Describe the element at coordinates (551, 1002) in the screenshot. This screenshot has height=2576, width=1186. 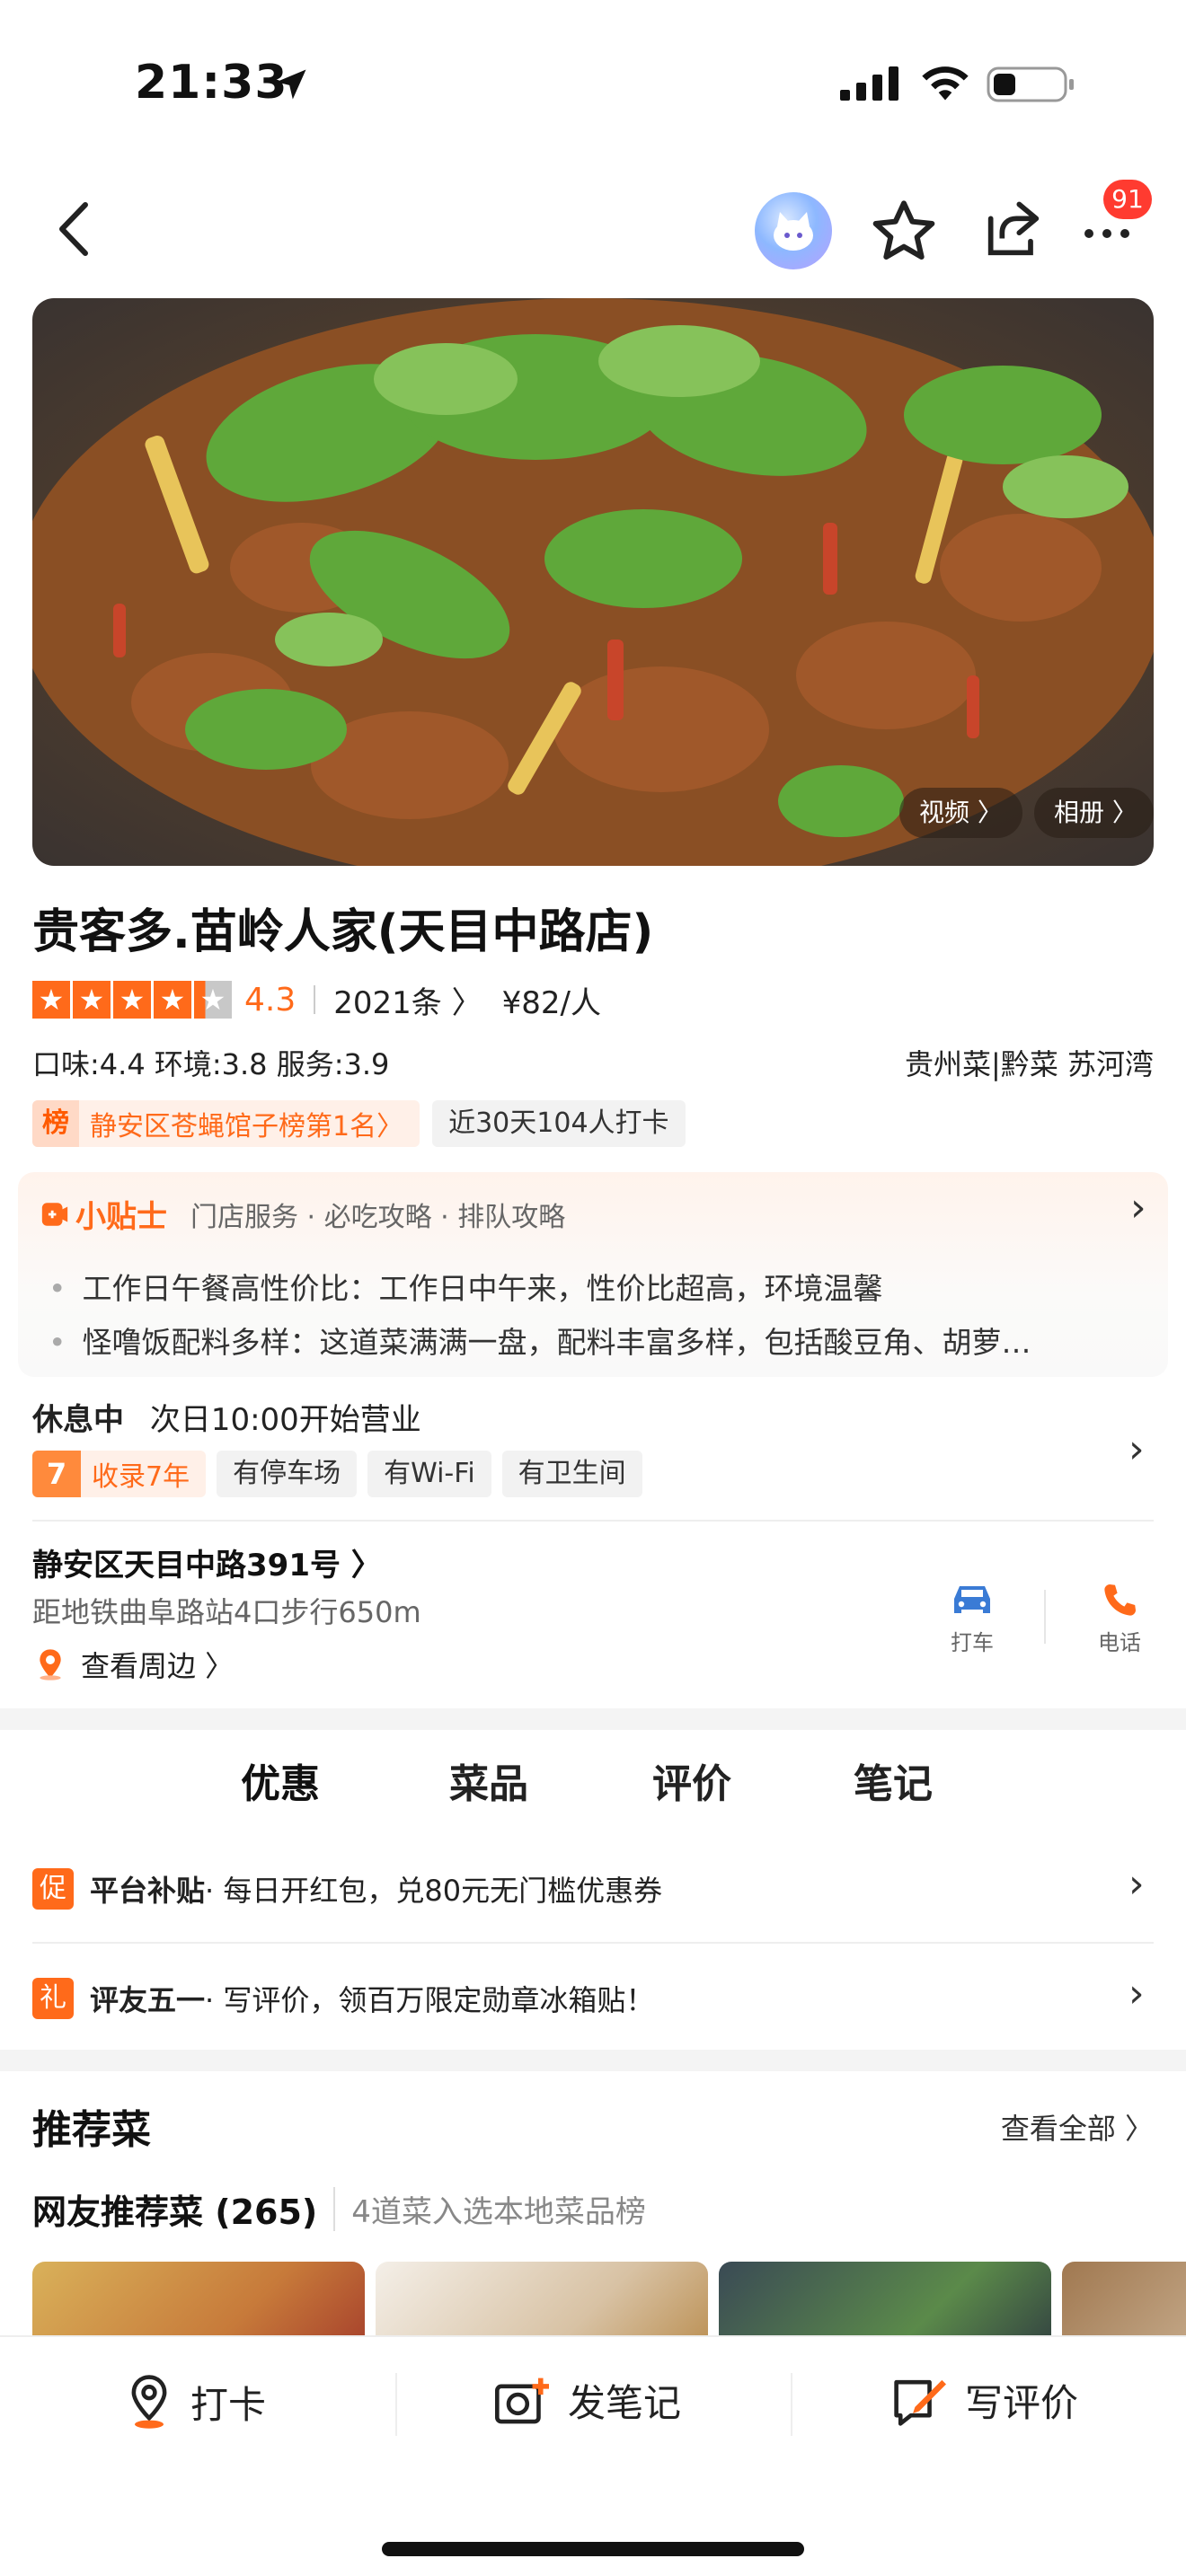
I see `avg-price: ¥82/人` at that location.